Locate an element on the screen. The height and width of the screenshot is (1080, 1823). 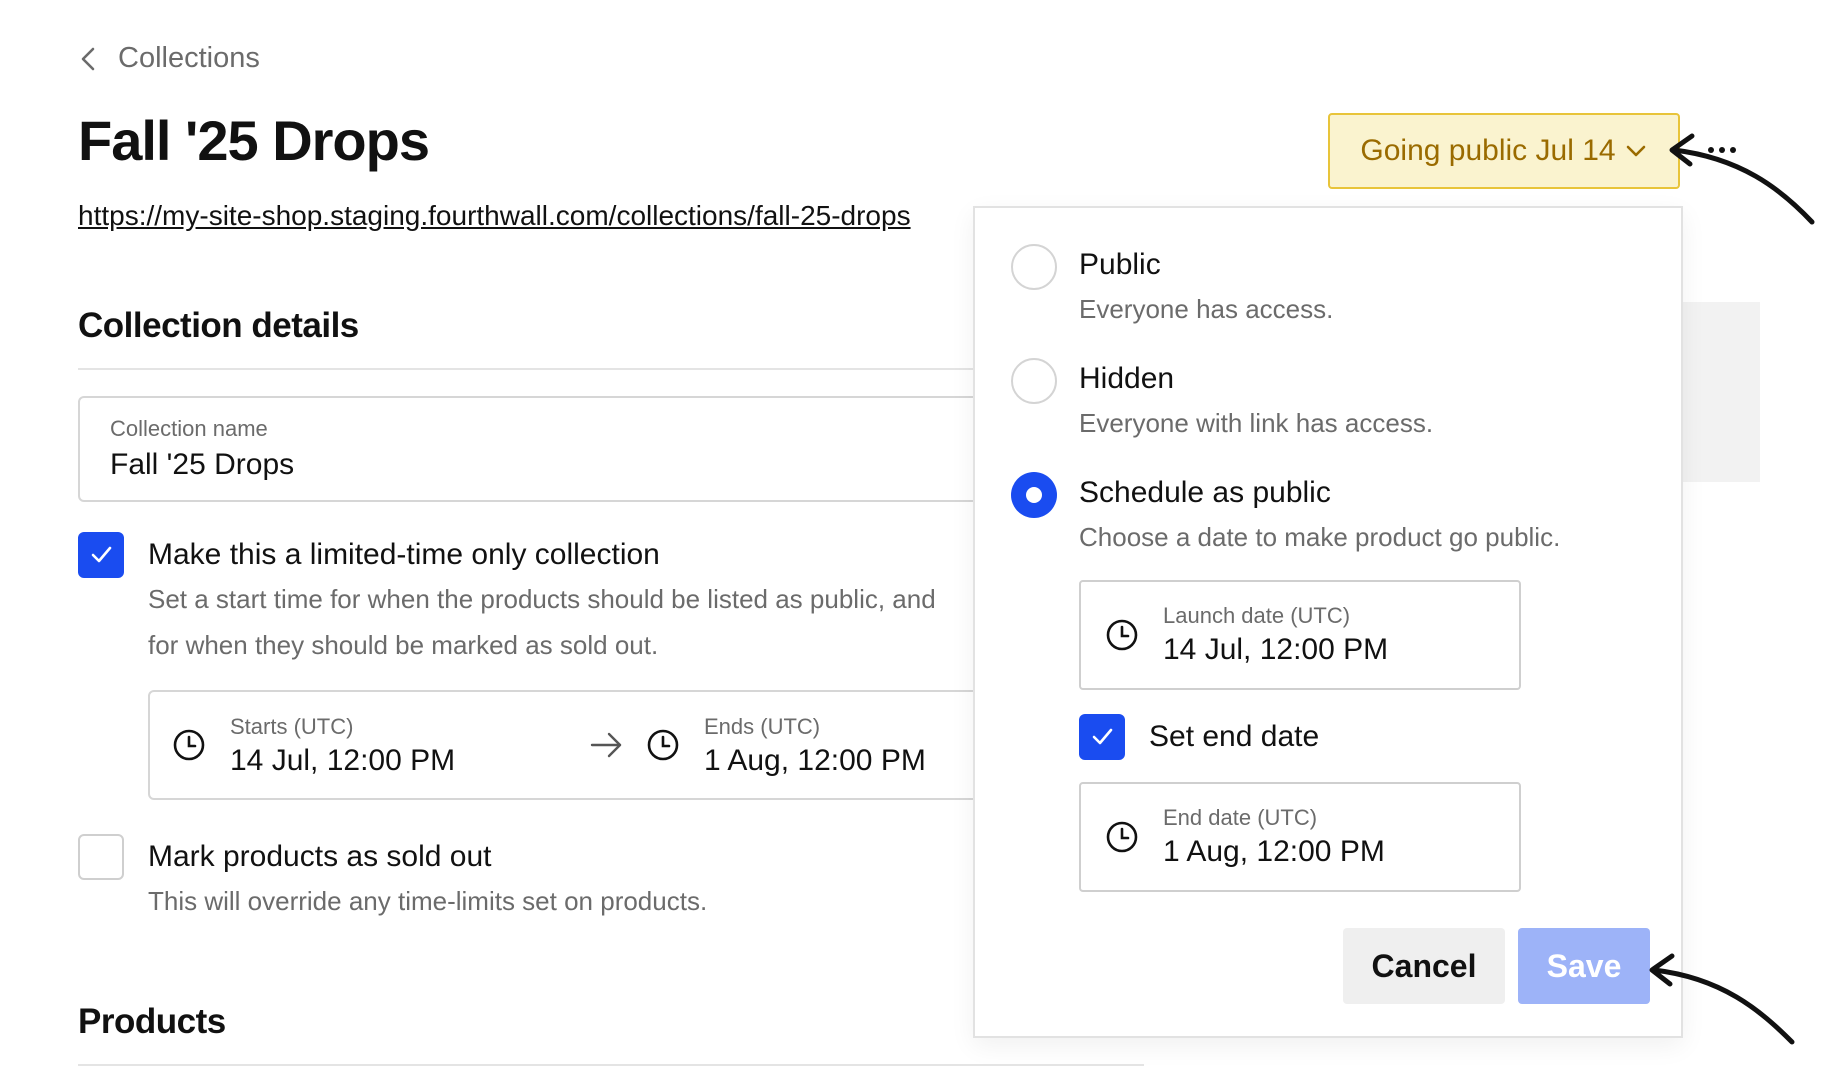
end-date-label: Ends (UTC) is located at coordinates (762, 726).